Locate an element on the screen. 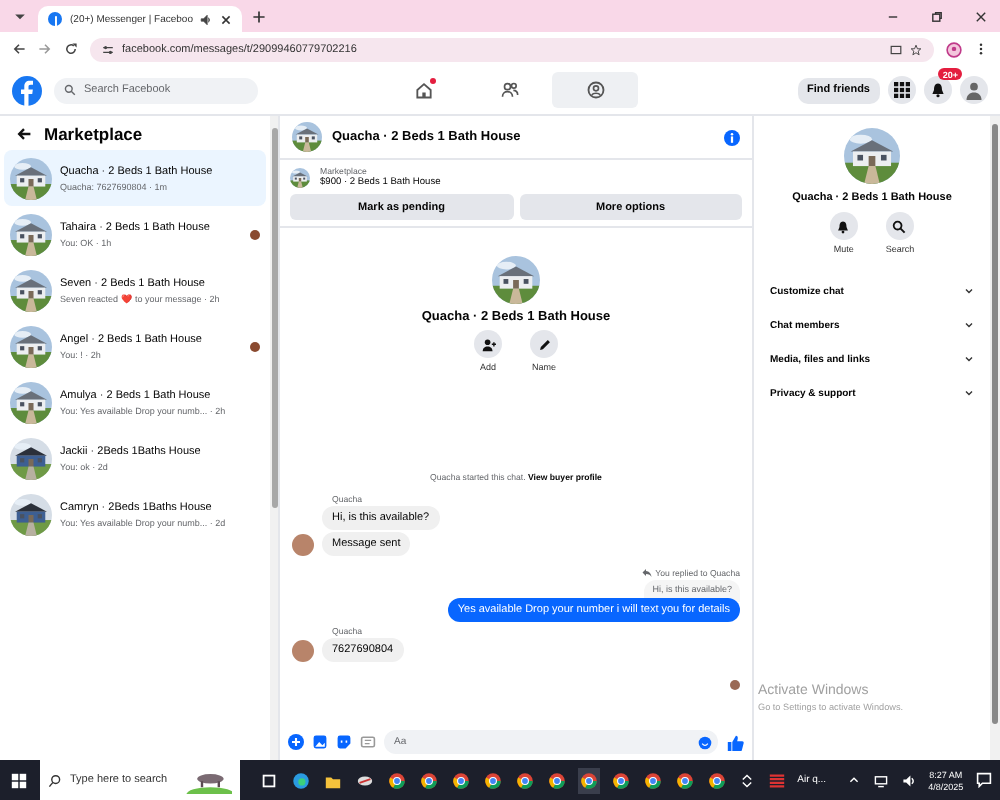  nav-tab is located at coordinates (595, 90).